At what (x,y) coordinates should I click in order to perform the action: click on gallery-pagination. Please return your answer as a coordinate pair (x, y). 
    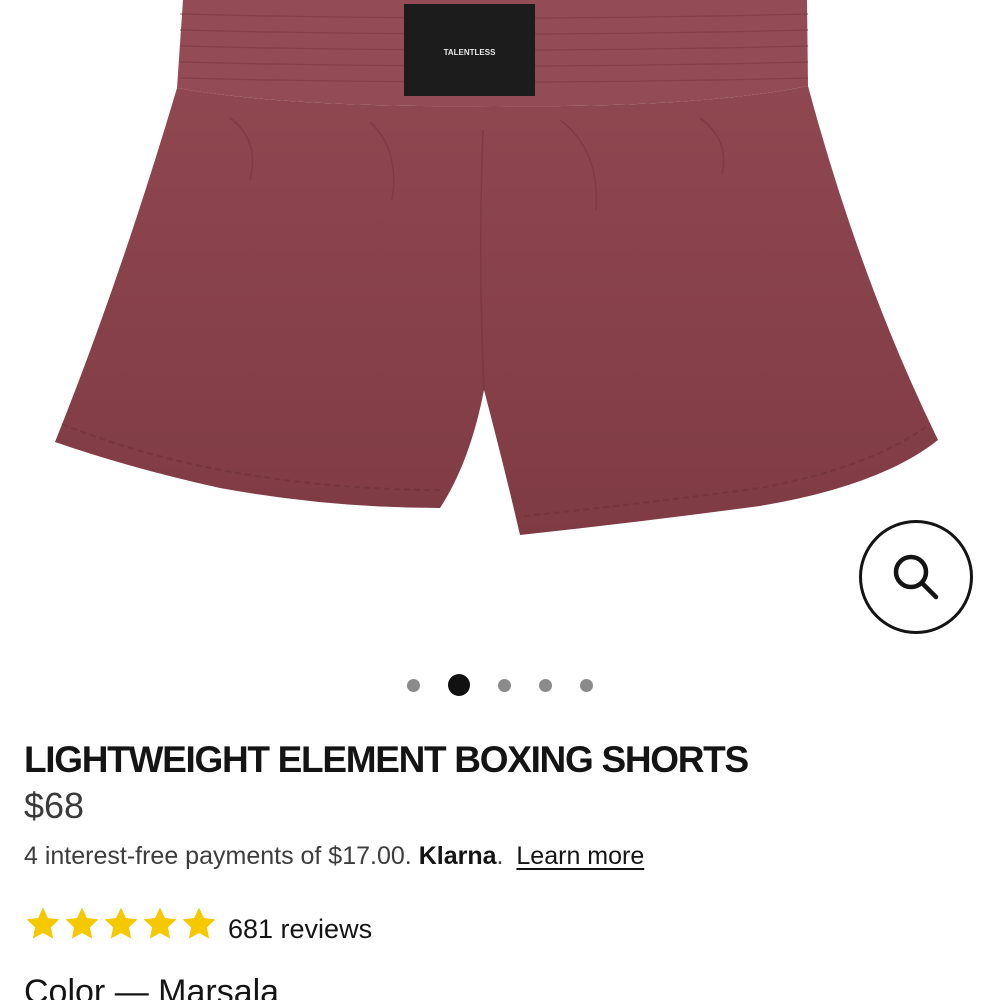
    Looking at the image, I should click on (500, 685).